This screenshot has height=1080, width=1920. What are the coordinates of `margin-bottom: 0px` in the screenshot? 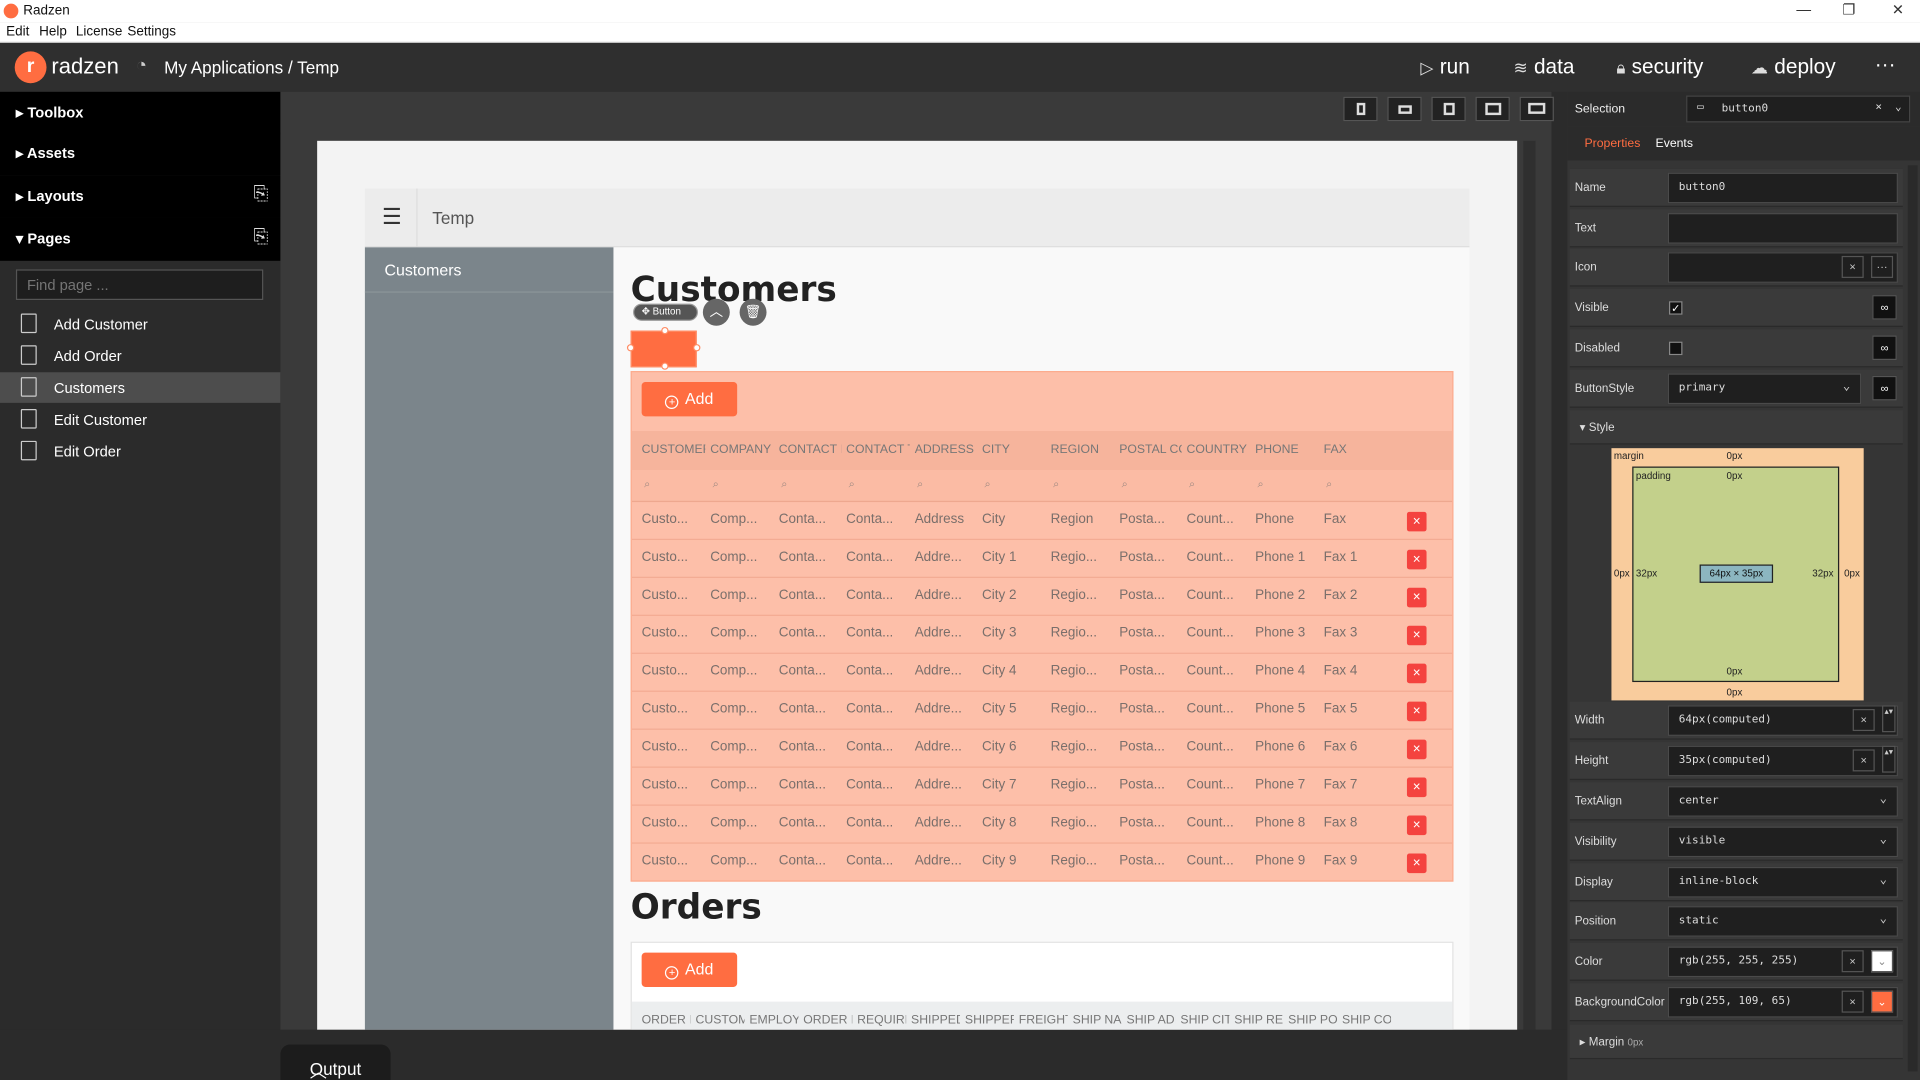 It's located at (1735, 692).